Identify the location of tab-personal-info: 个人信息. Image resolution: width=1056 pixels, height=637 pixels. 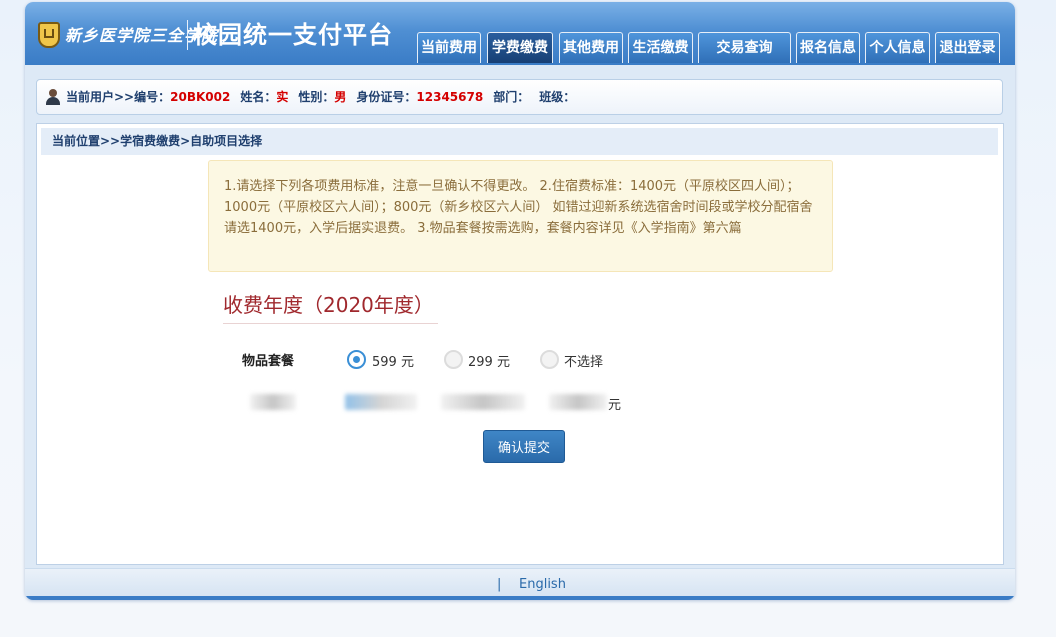
(897, 47).